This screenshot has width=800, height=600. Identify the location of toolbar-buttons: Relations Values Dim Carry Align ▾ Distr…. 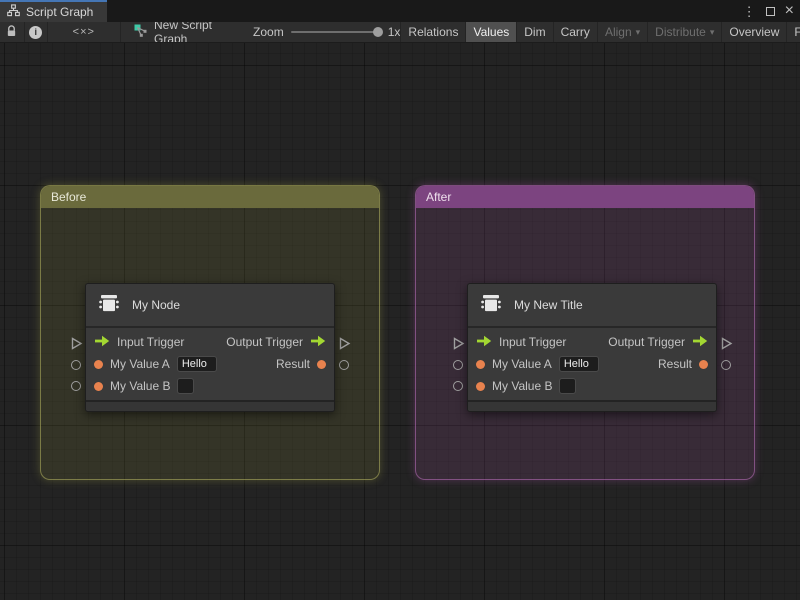
(600, 32).